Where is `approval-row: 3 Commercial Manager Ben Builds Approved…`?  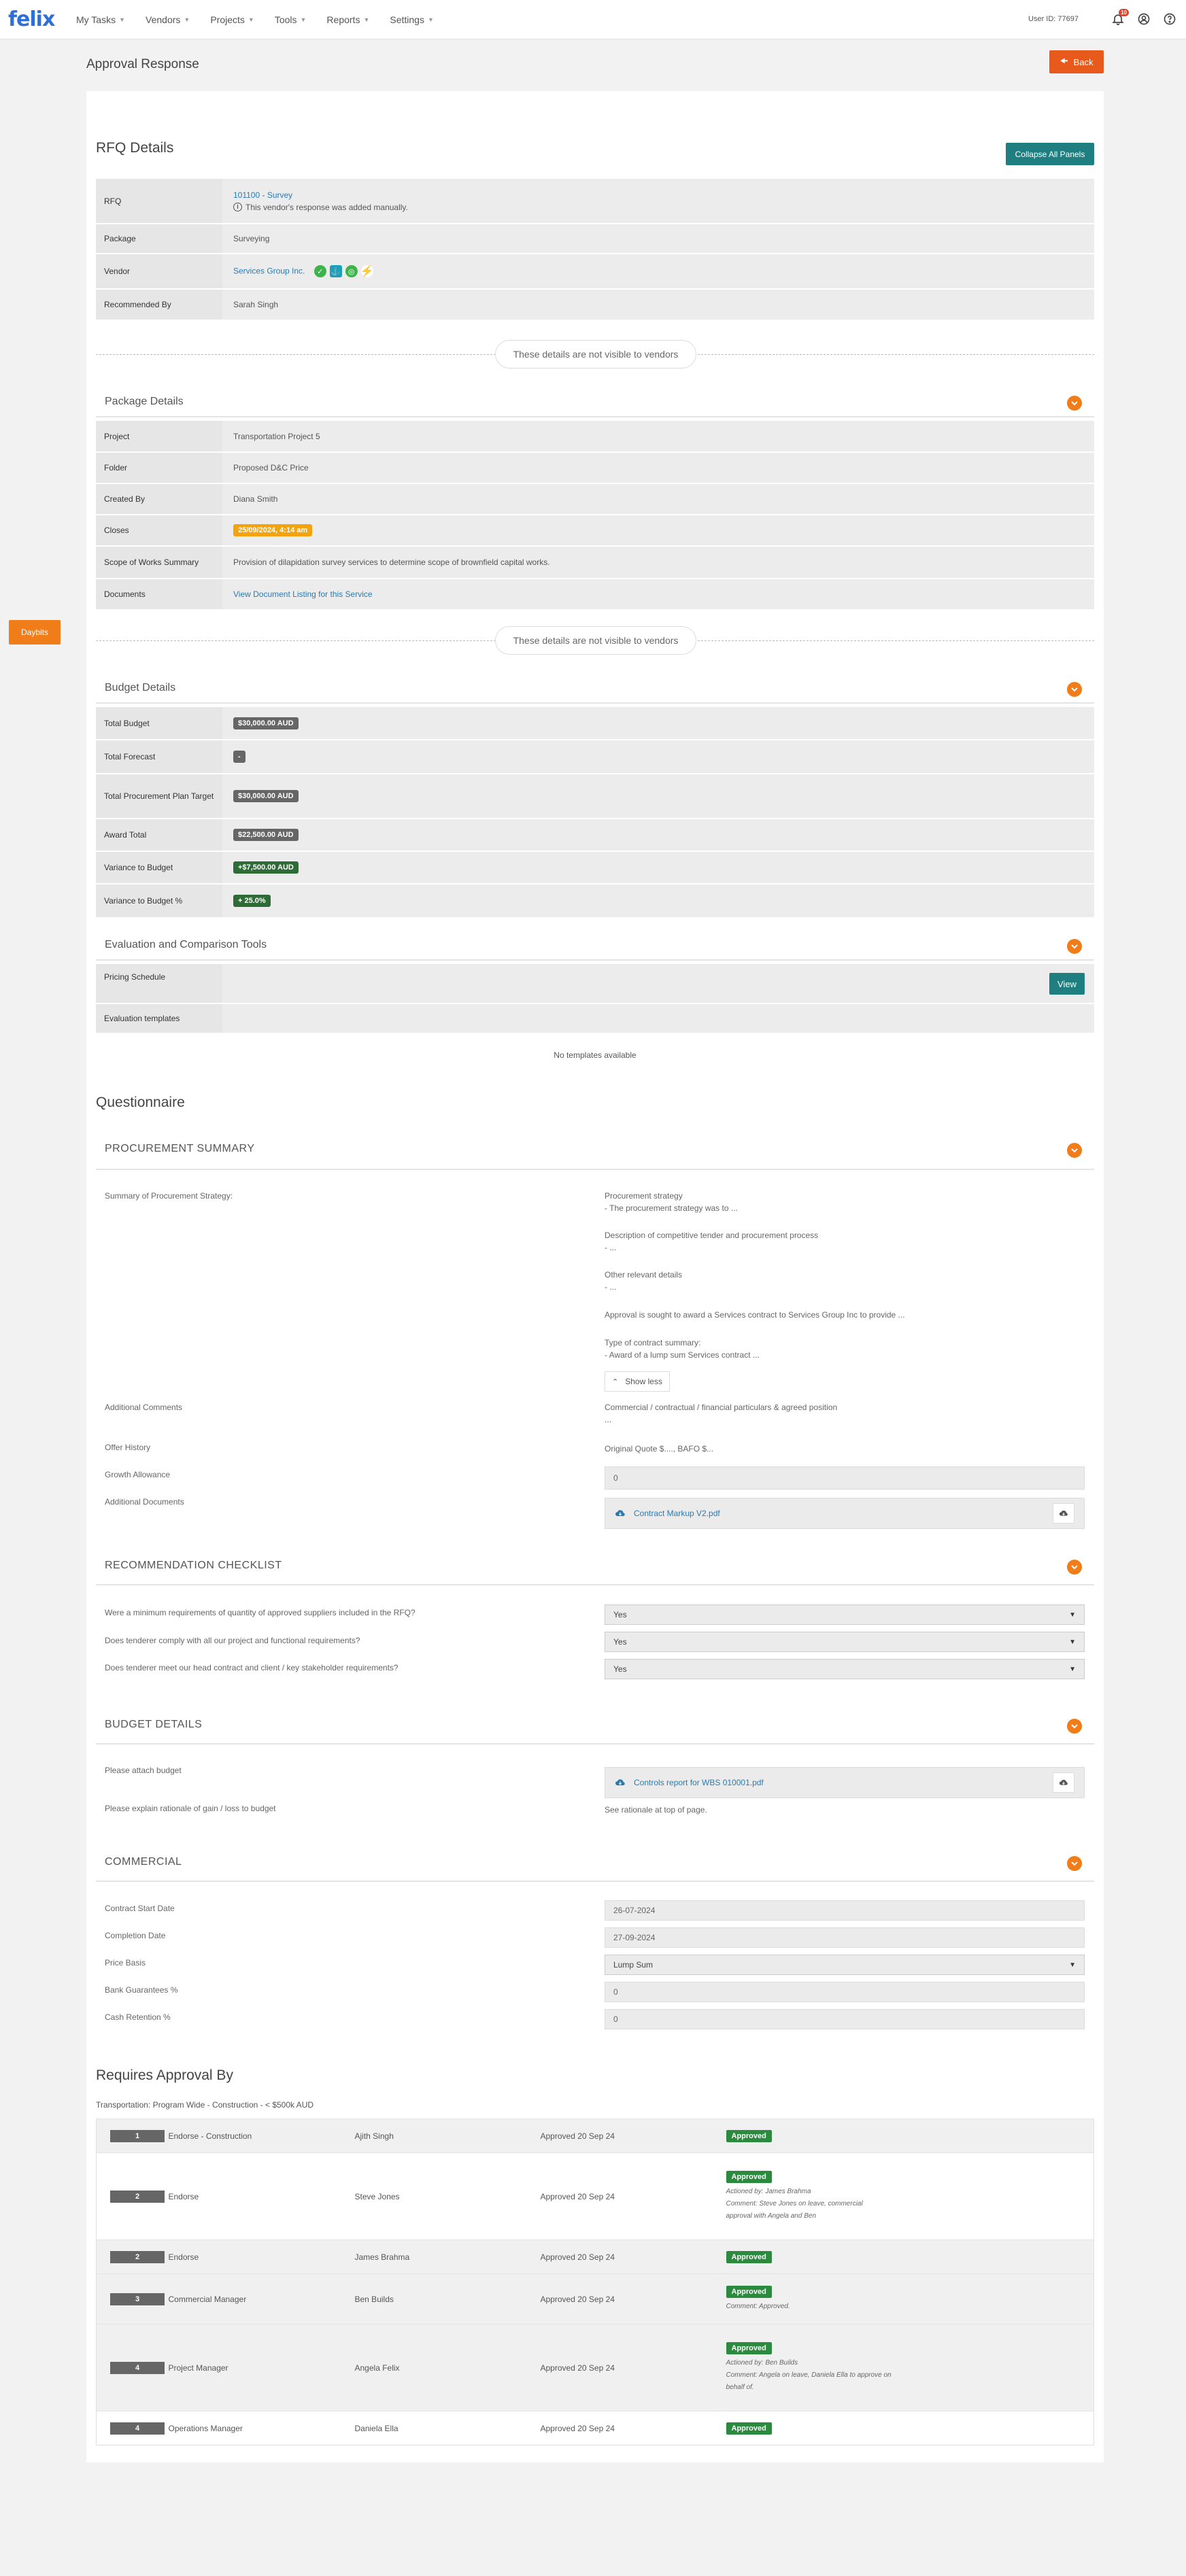
approval-row: 3 Commercial Manager Ben Builds Approved… is located at coordinates (595, 2298).